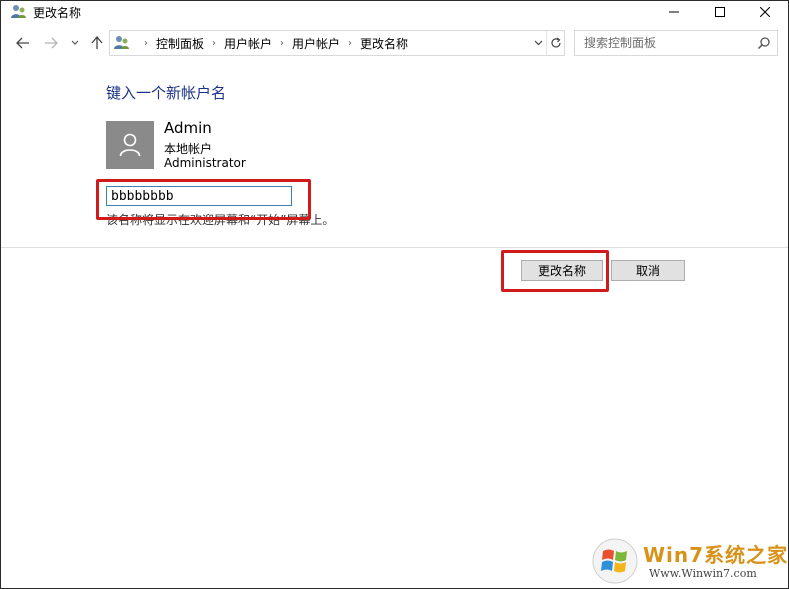  I want to click on up-button, so click(97, 43).